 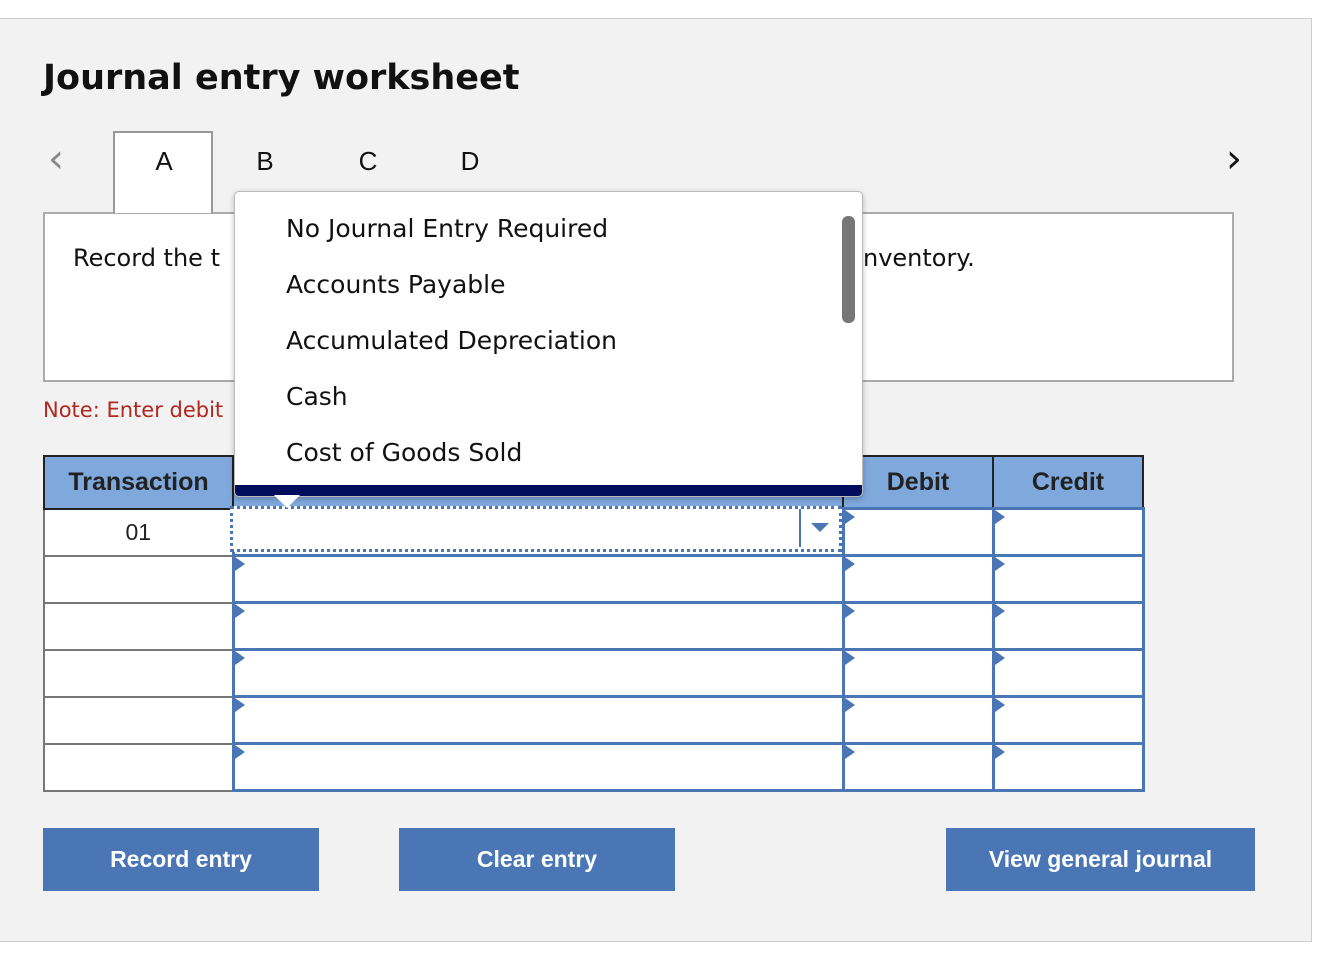 I want to click on view-general-journal-button: View general journal, so click(x=1100, y=859).